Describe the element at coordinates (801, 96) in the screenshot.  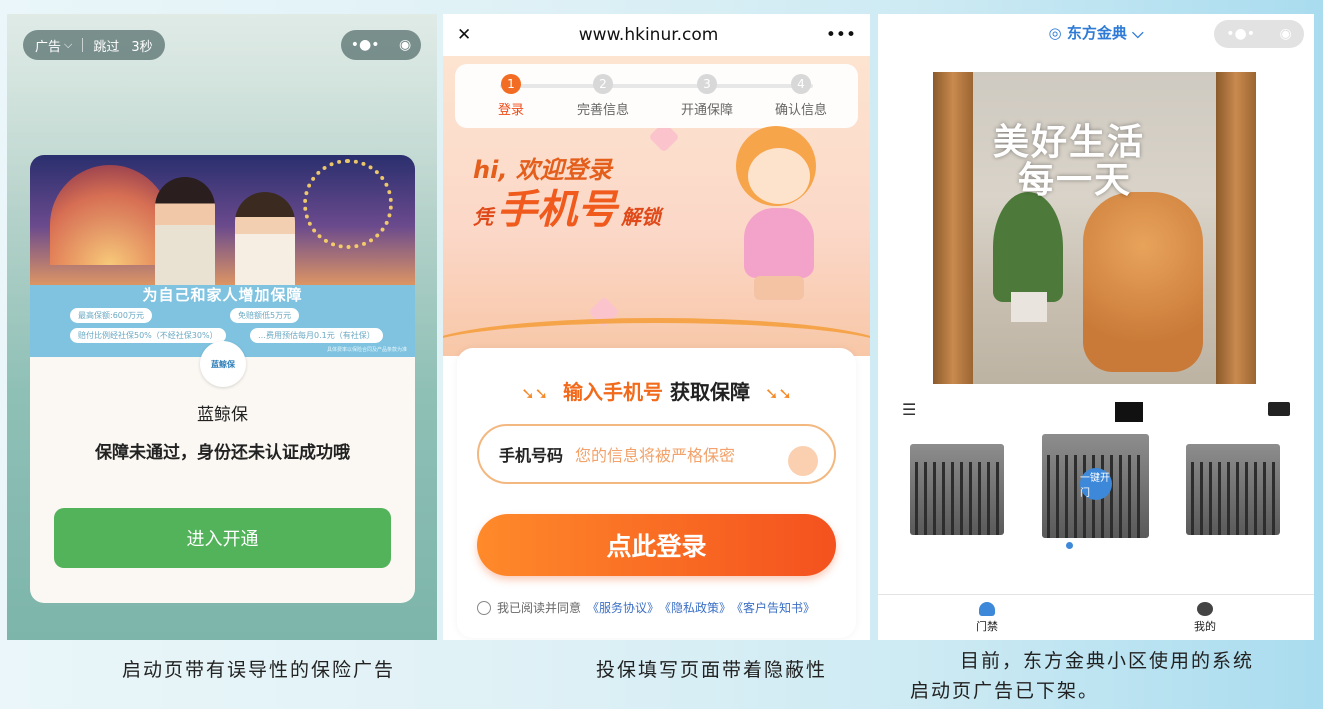
I see `step-confirm: 4 确认信息` at that location.